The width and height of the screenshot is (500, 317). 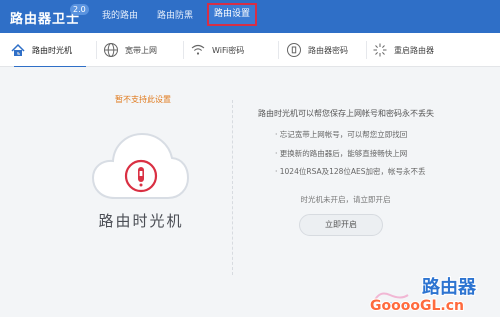 I want to click on tab-label: 宽带上网, so click(x=141, y=50).